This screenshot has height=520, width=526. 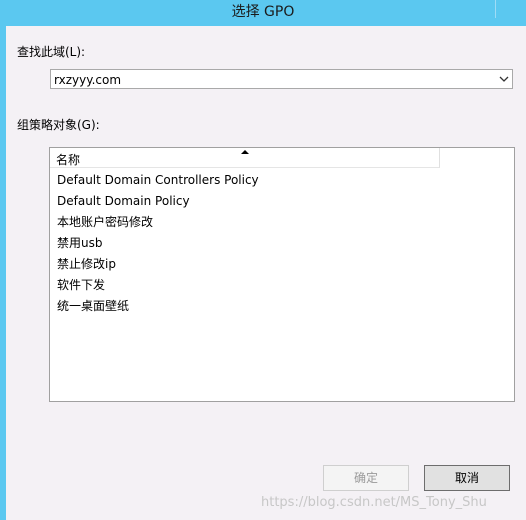 What do you see at coordinates (504, 79) in the screenshot?
I see `chevron-down-icon` at bounding box center [504, 79].